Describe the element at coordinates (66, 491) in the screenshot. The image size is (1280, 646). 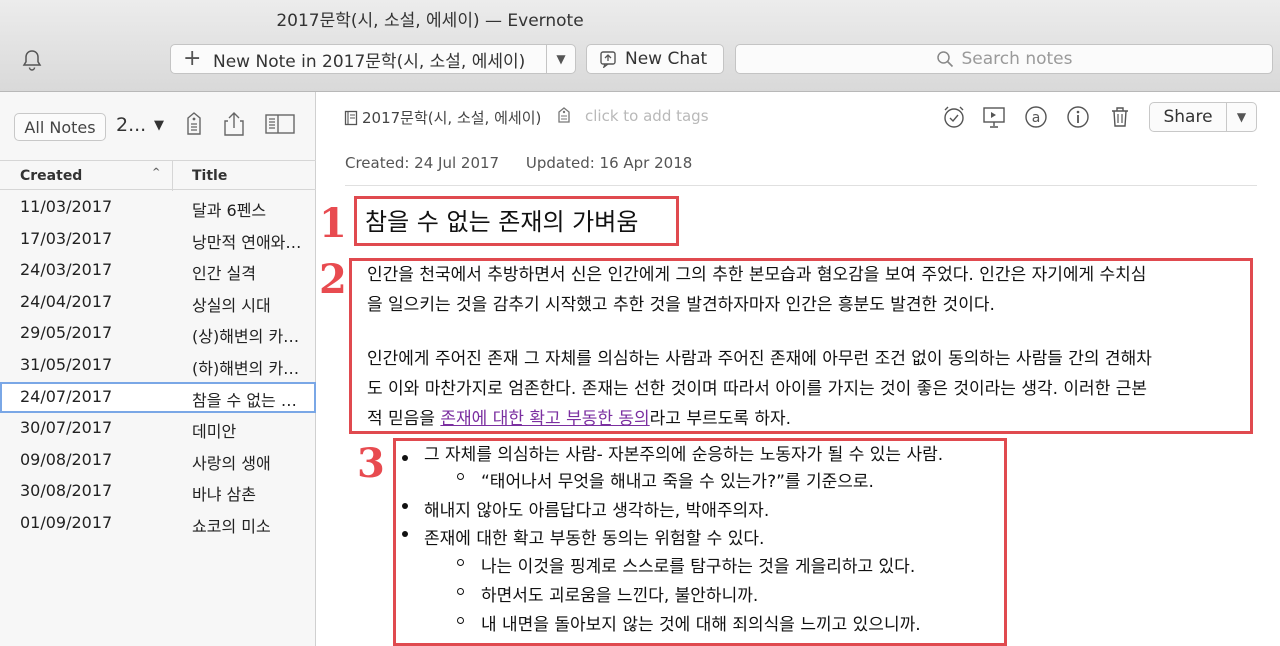
I see `note-created-date: 30/08/2017` at that location.